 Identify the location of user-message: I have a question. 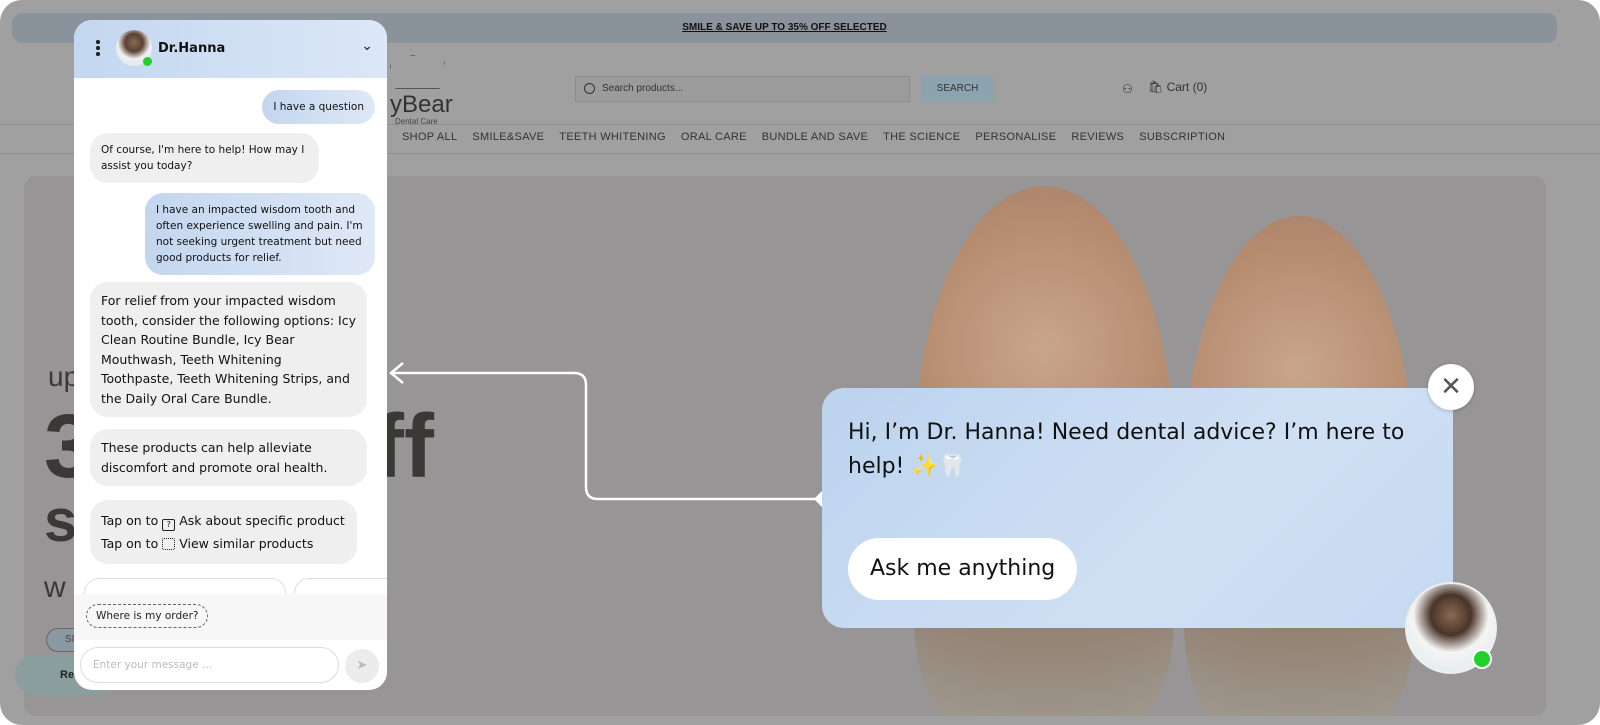
(318, 107).